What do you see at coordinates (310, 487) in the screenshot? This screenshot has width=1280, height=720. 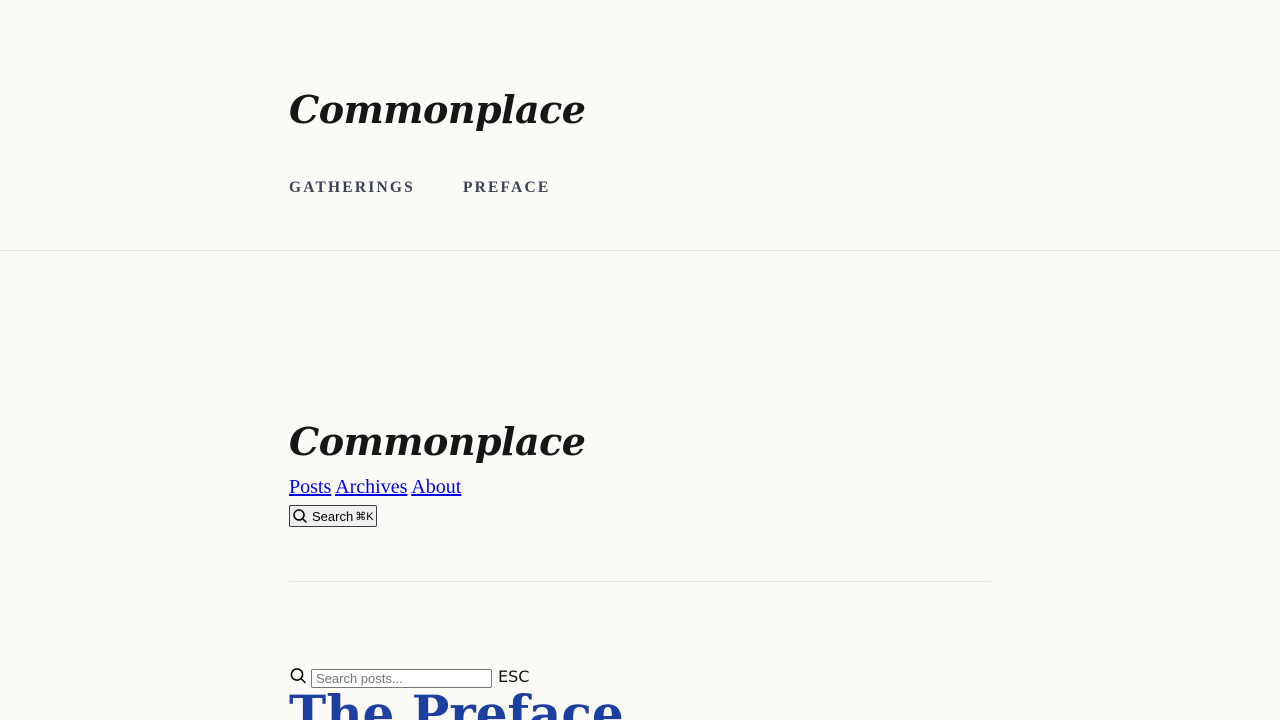 I see `nav-link-posts: Posts` at bounding box center [310, 487].